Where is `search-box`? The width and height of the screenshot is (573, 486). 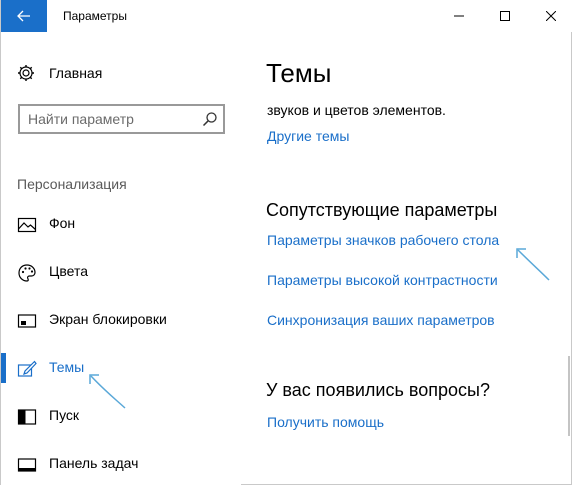
search-box is located at coordinates (121, 119).